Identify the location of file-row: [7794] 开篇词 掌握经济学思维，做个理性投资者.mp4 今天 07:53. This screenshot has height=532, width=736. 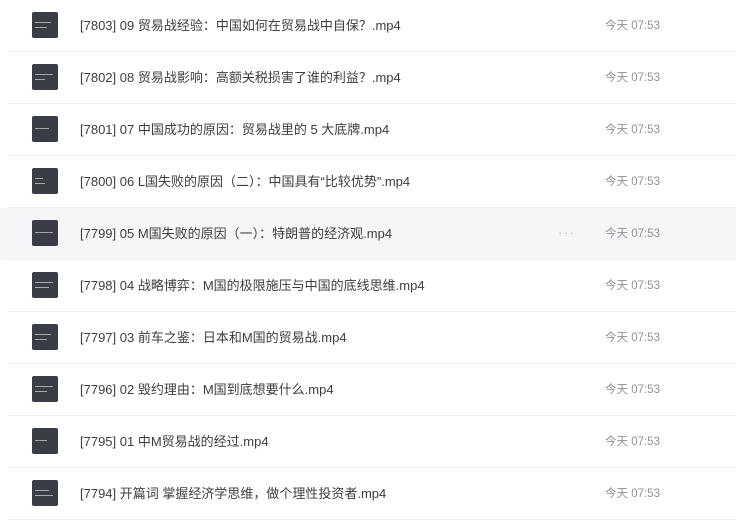
(368, 494).